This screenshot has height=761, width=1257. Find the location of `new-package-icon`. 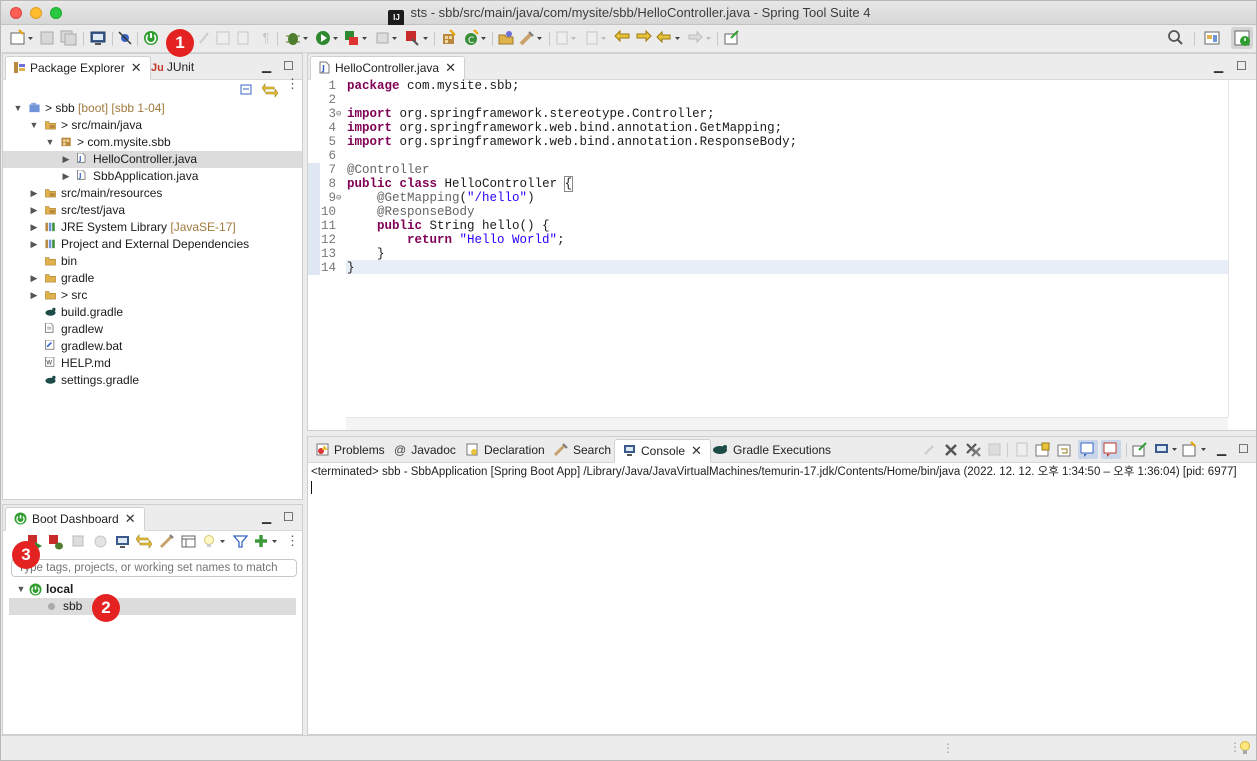

new-package-icon is located at coordinates (449, 38).